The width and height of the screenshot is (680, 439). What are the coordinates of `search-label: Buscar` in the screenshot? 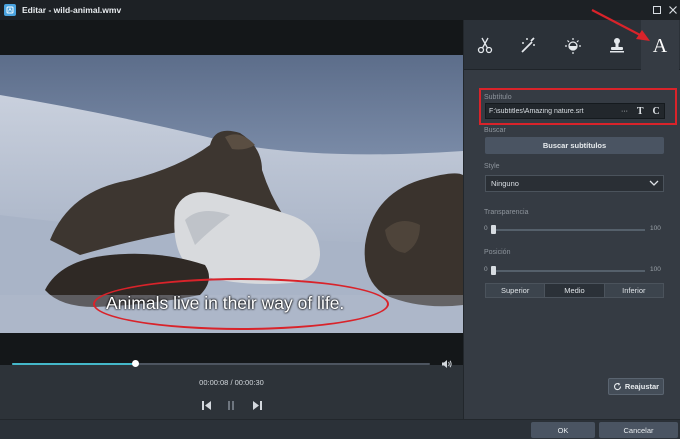 It's located at (495, 130).